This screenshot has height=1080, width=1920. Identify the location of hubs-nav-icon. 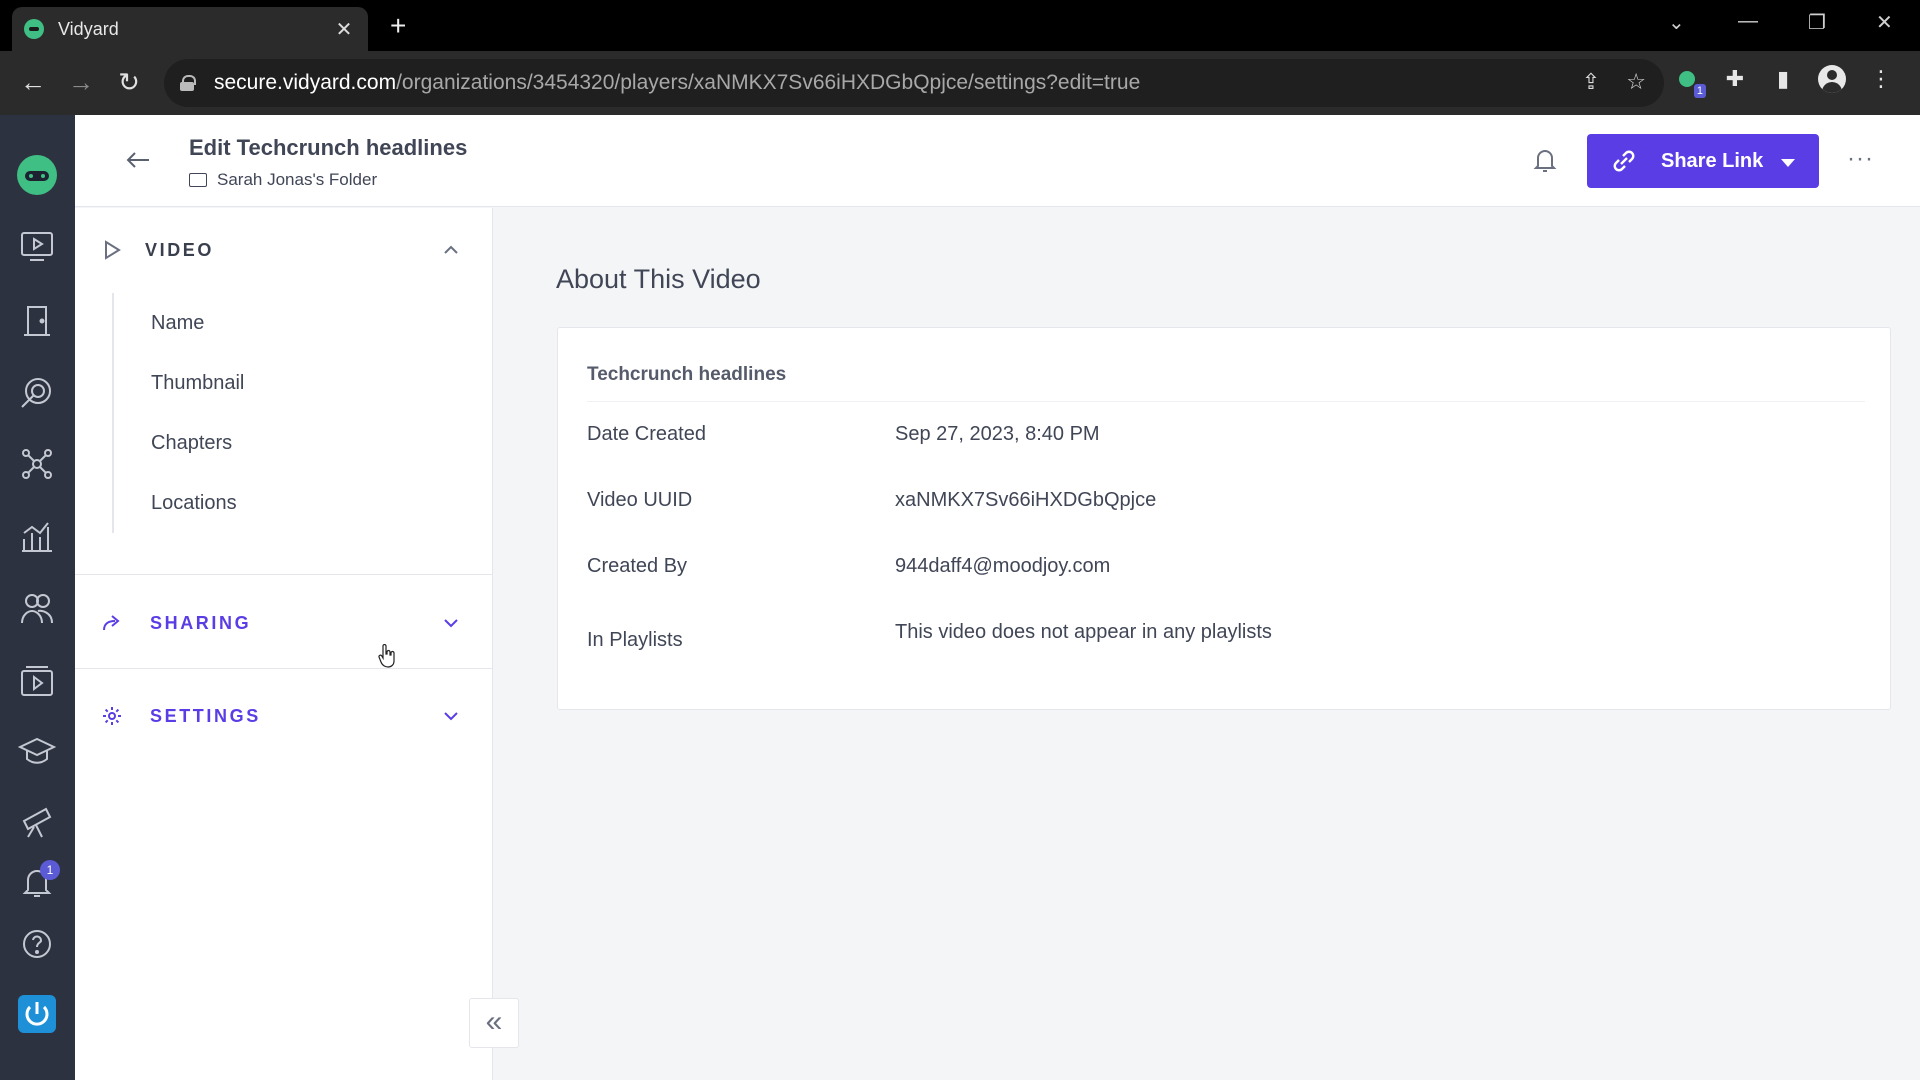
(37, 320).